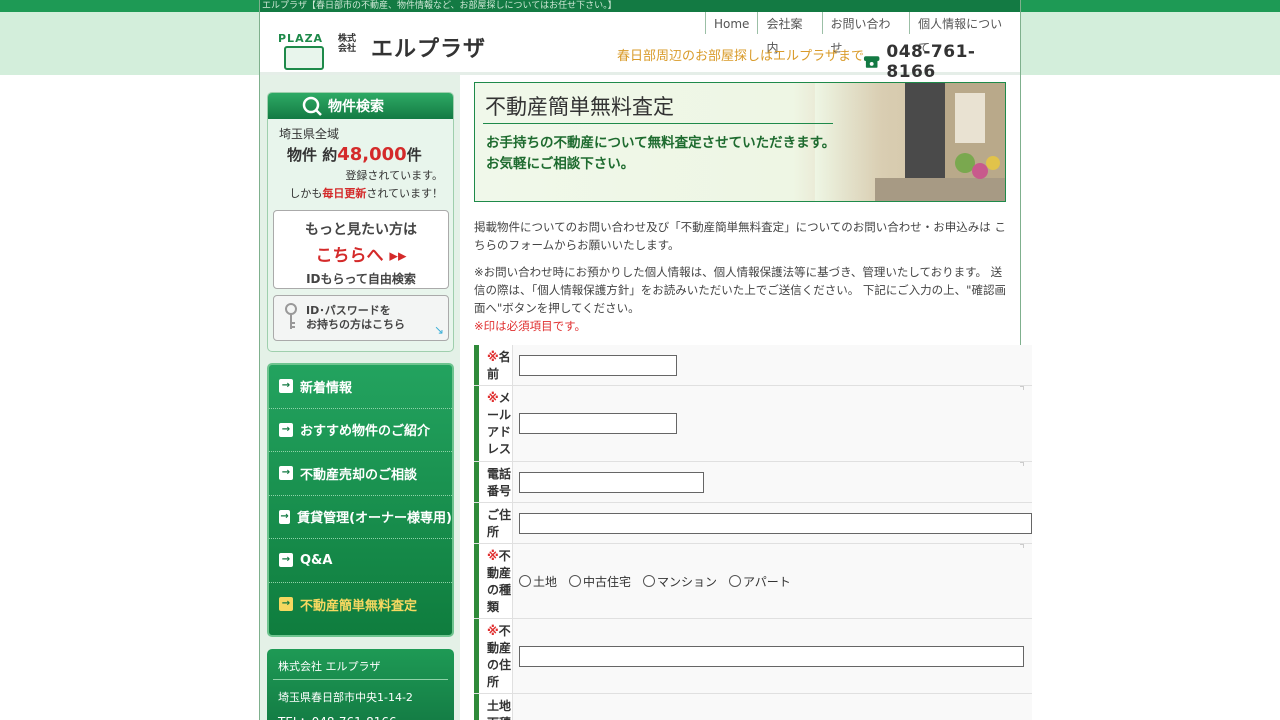  Describe the element at coordinates (931, 62) in the screenshot. I see `phone-number: 048-761-8166` at that location.